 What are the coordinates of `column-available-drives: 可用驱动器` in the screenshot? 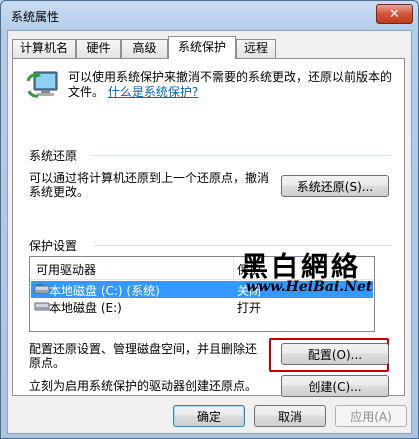 It's located at (66, 269).